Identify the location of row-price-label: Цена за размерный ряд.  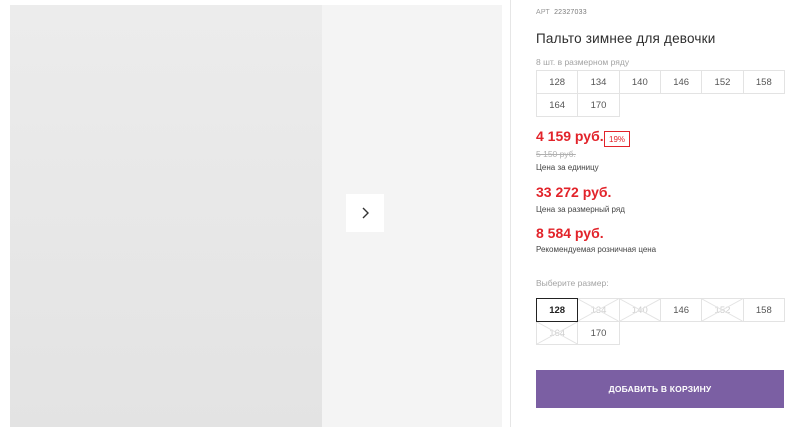
(580, 209).